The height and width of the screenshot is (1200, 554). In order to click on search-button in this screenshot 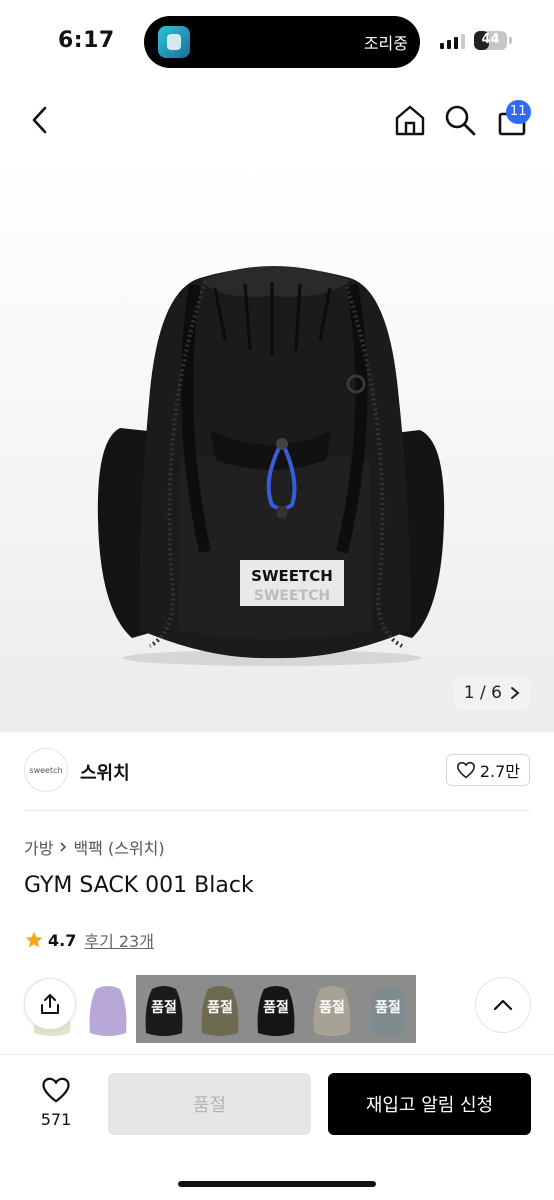, I will do `click(460, 120)`.